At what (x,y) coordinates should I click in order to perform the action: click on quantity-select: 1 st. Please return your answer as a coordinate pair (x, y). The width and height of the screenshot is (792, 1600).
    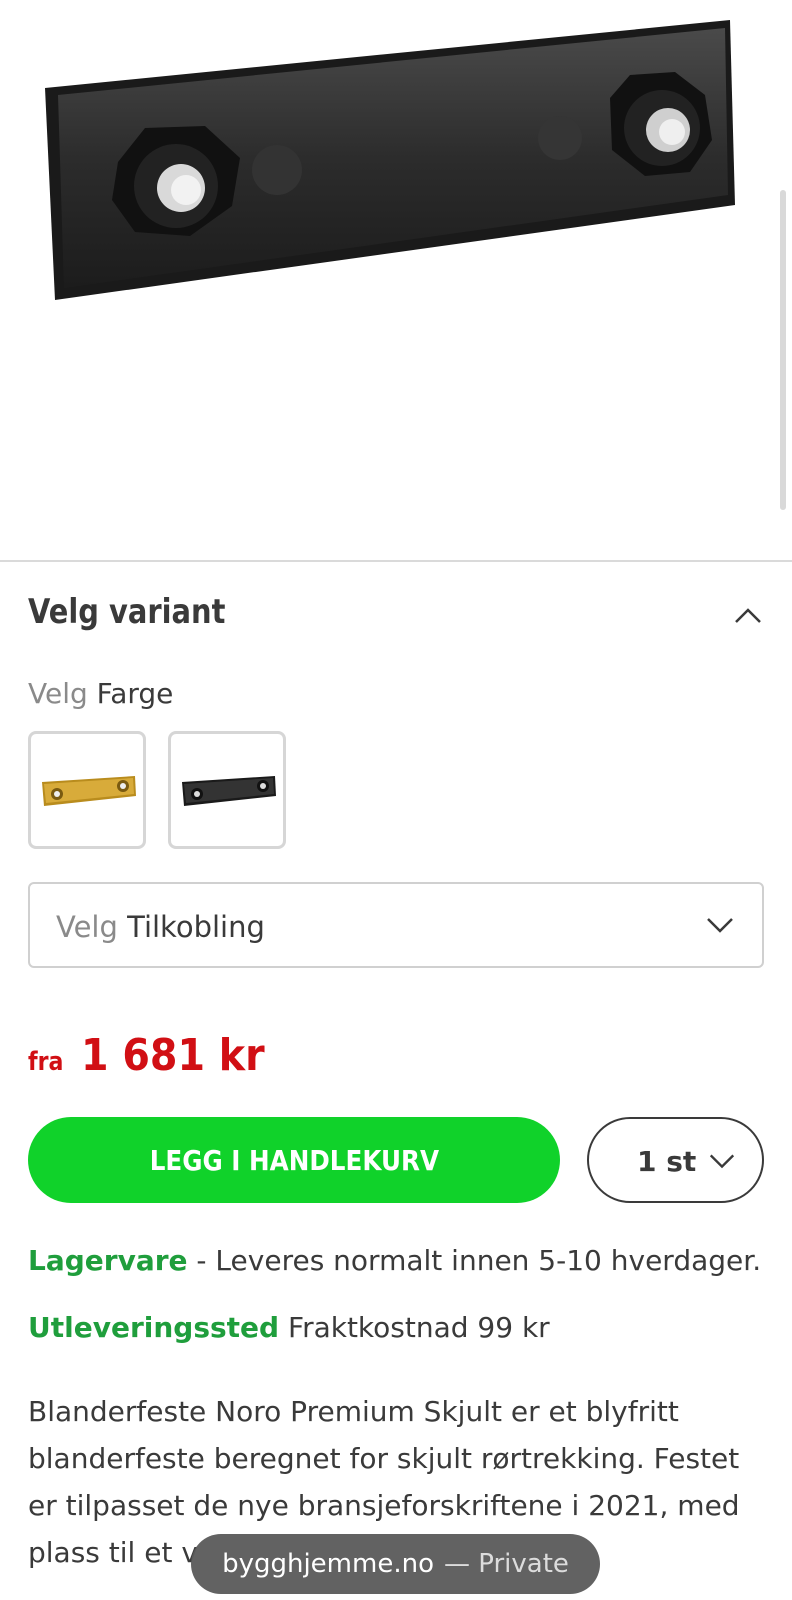
    Looking at the image, I should click on (675, 1160).